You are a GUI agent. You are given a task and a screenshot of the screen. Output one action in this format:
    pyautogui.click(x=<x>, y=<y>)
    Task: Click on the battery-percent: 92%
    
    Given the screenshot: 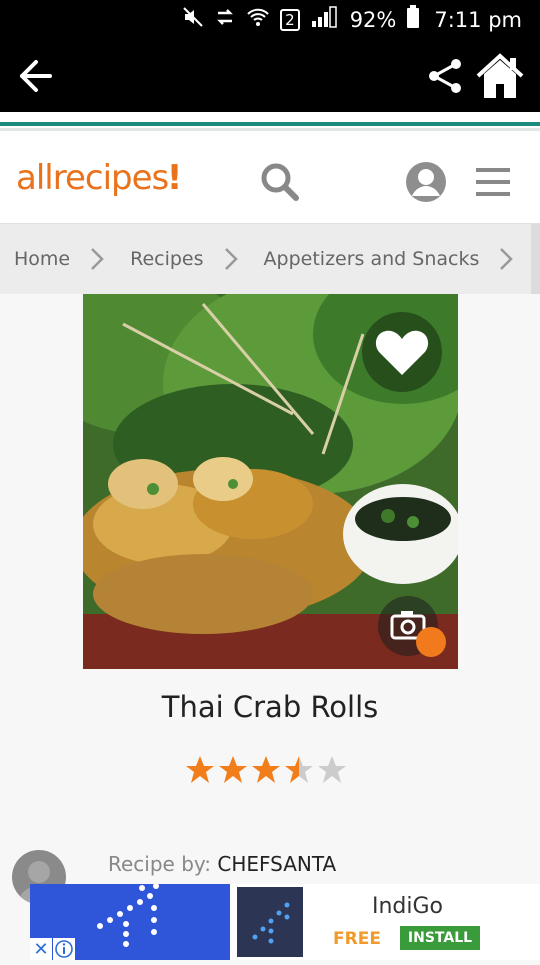 What is the action you would take?
    pyautogui.click(x=373, y=20)
    